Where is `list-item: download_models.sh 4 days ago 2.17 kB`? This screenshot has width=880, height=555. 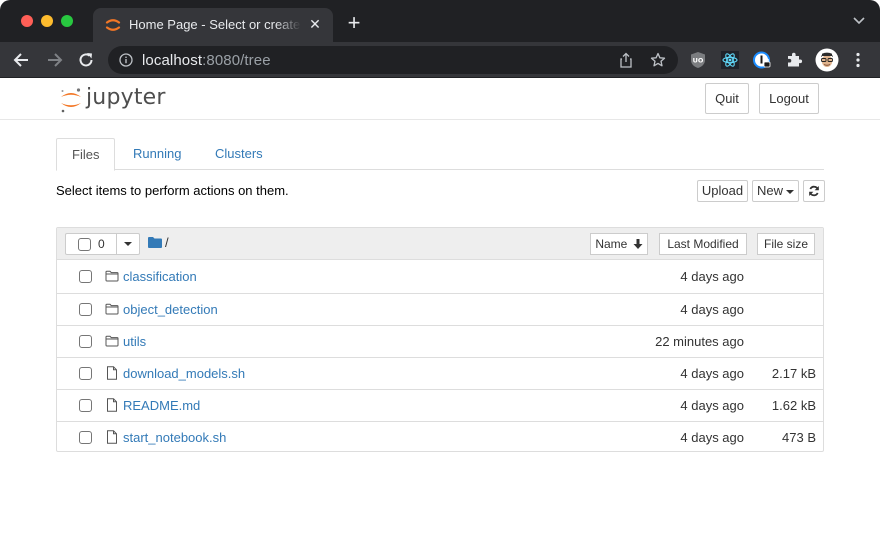
list-item: download_models.sh 4 days ago 2.17 kB is located at coordinates (440, 373).